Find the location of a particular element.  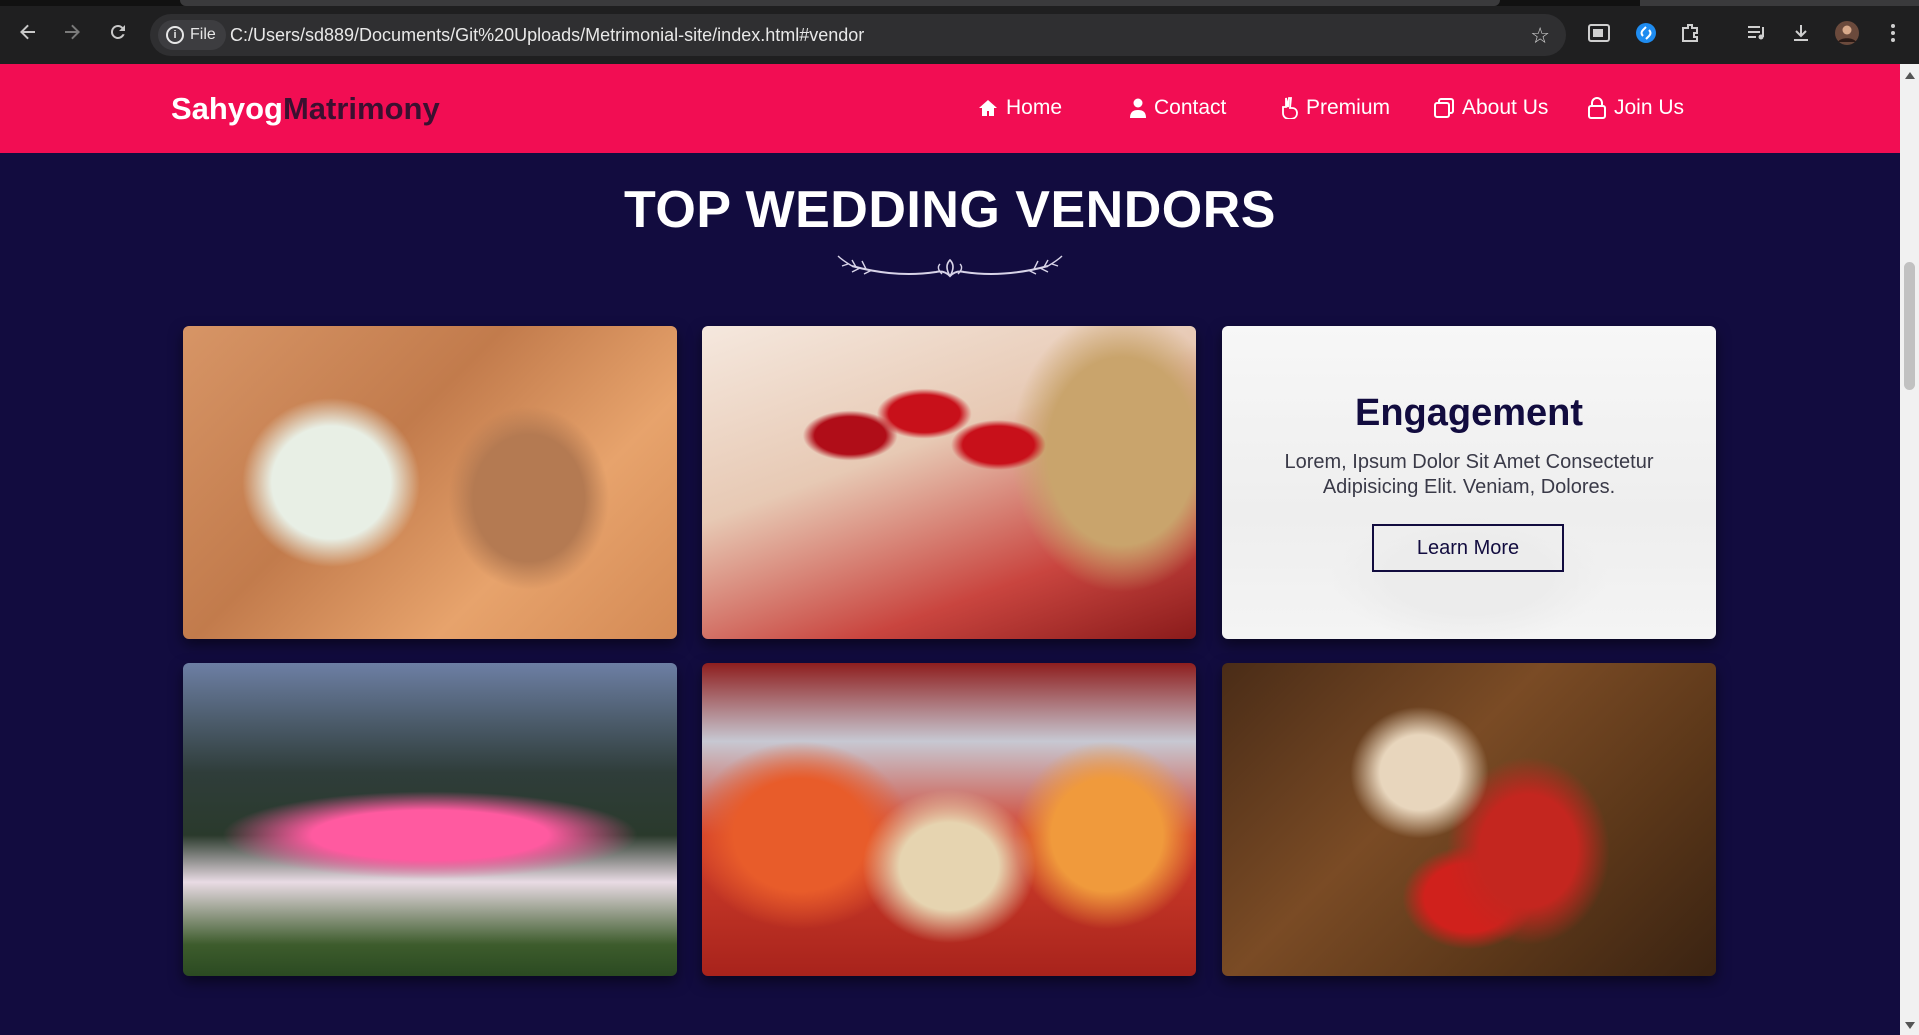

vendor-card-garland-photo is located at coordinates (949, 482).